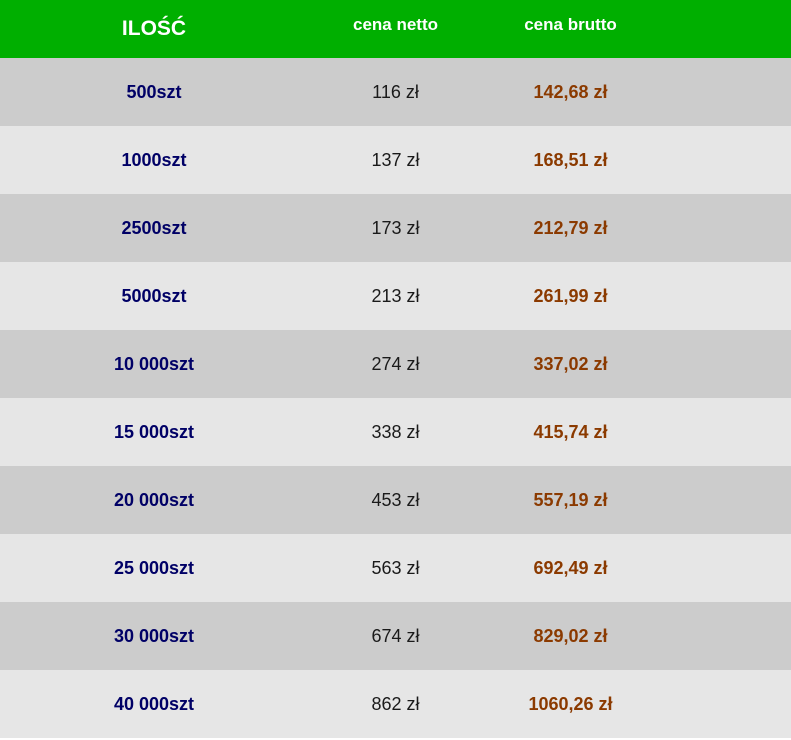 This screenshot has width=791, height=740. I want to click on cell-net-price: 274 zł, so click(395, 363).